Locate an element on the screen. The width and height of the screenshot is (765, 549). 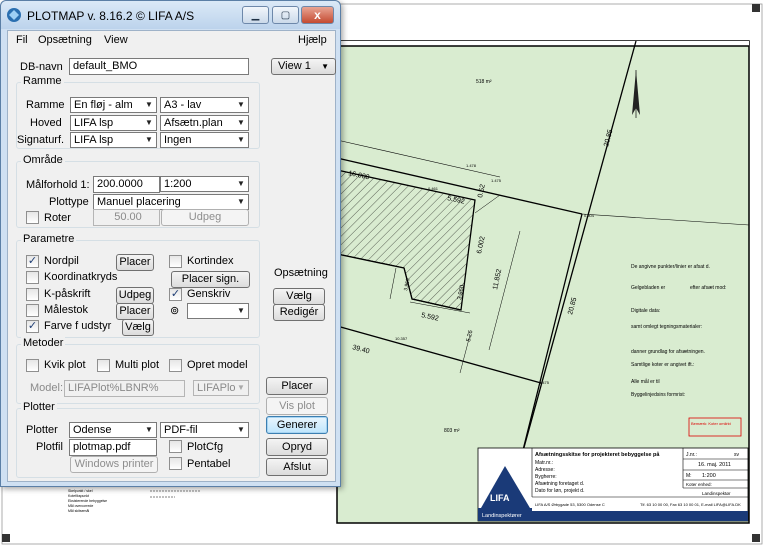
dim-label: 0.461 is located at coordinates (433, 188).